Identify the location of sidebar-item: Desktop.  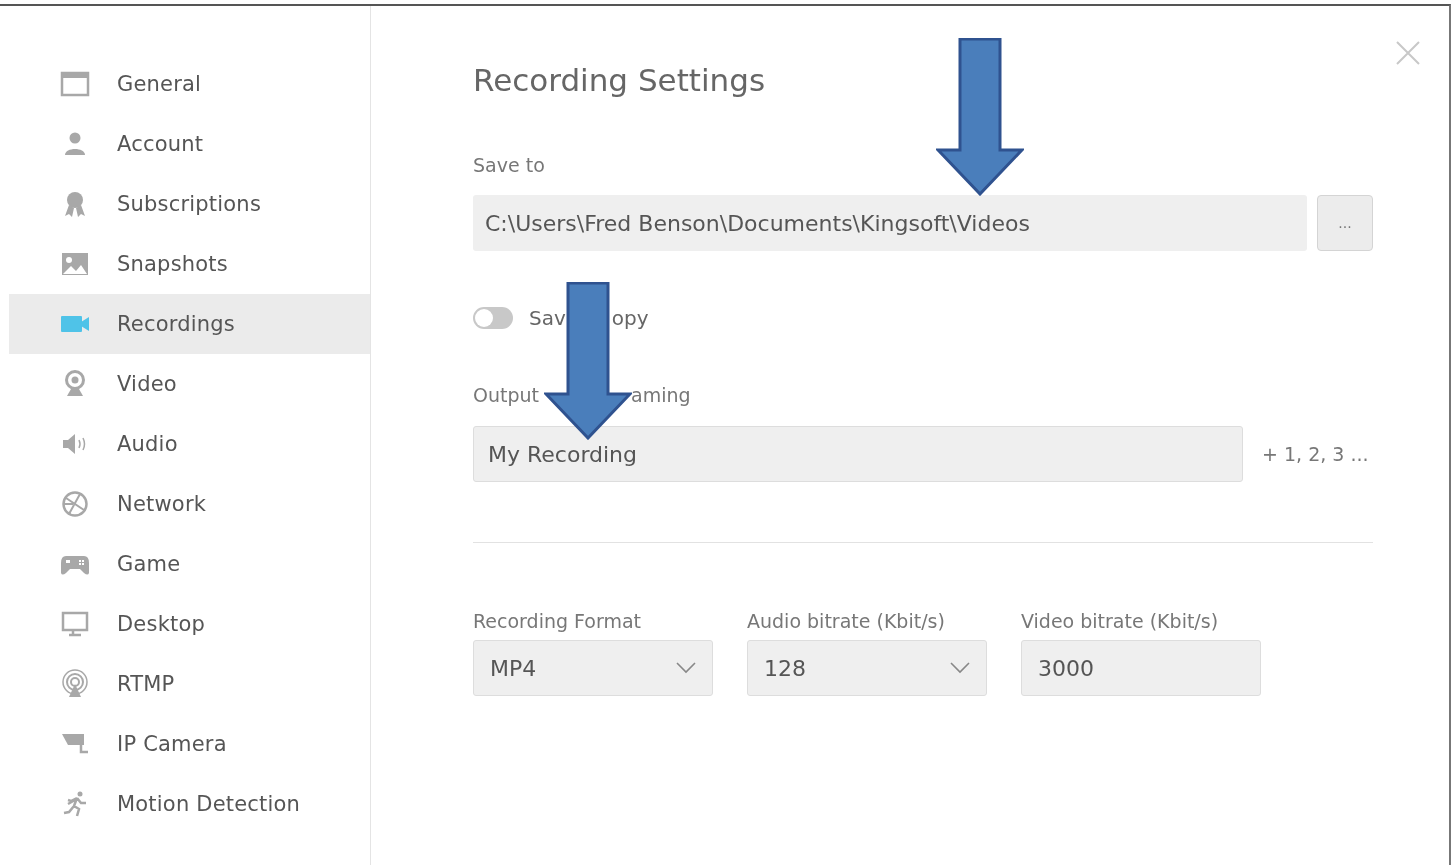
(189, 624).